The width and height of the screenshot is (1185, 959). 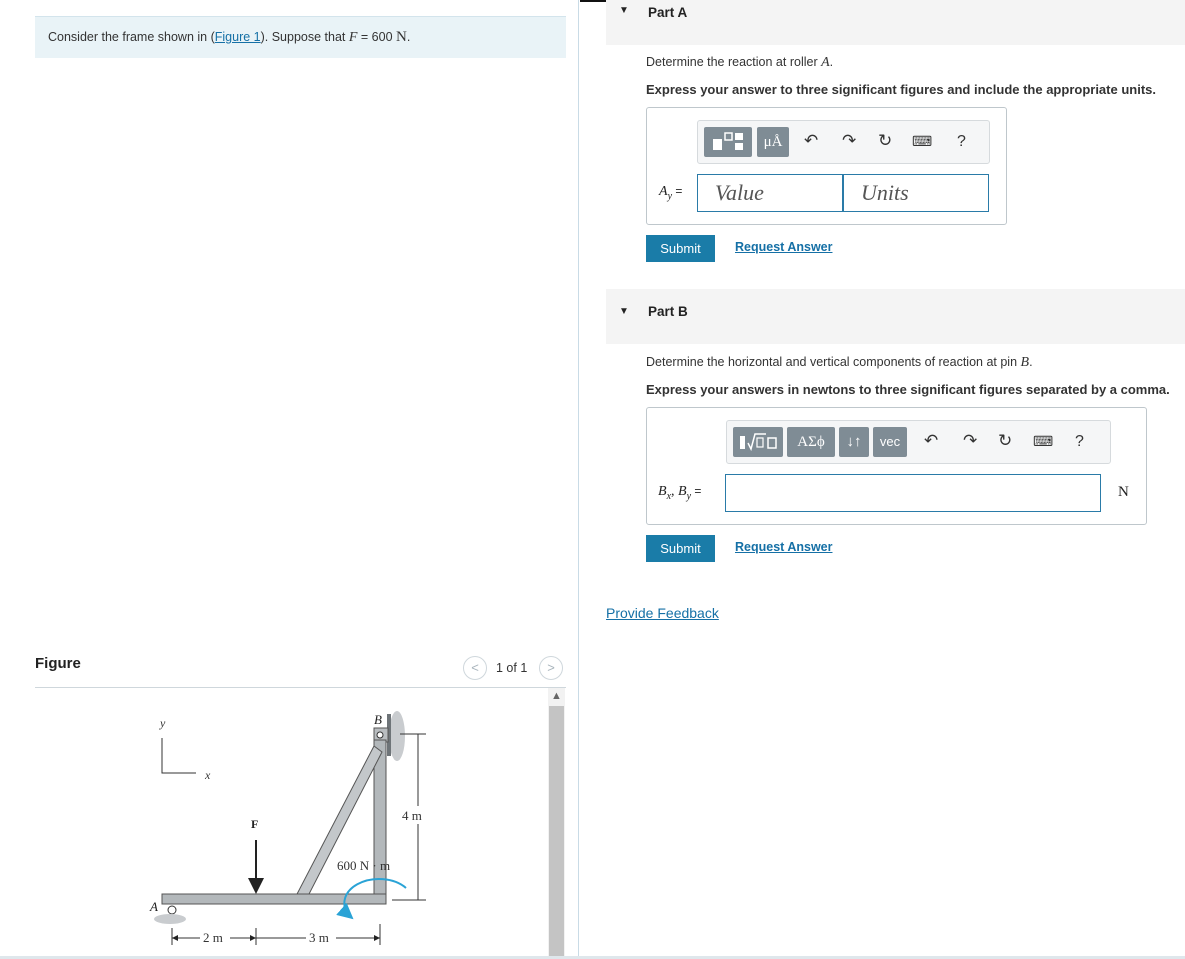 I want to click on problem-text-before: Consider the frame shown in (, so click(x=131, y=37).